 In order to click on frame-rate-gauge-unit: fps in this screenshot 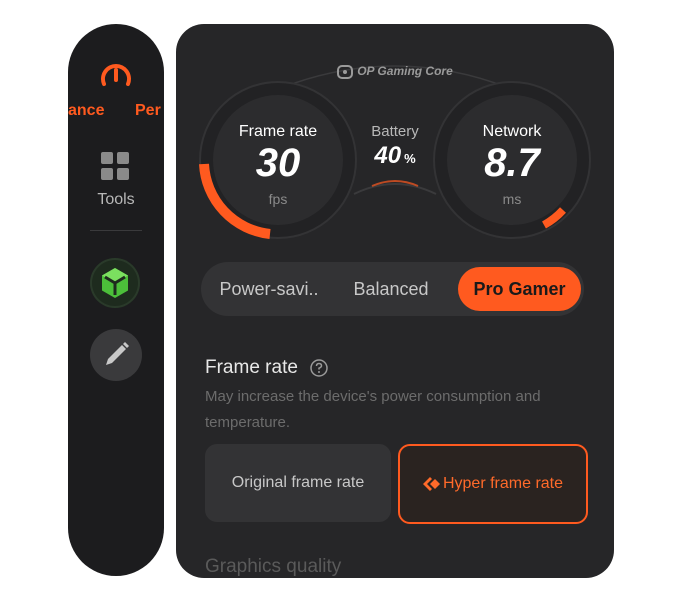, I will do `click(278, 199)`.